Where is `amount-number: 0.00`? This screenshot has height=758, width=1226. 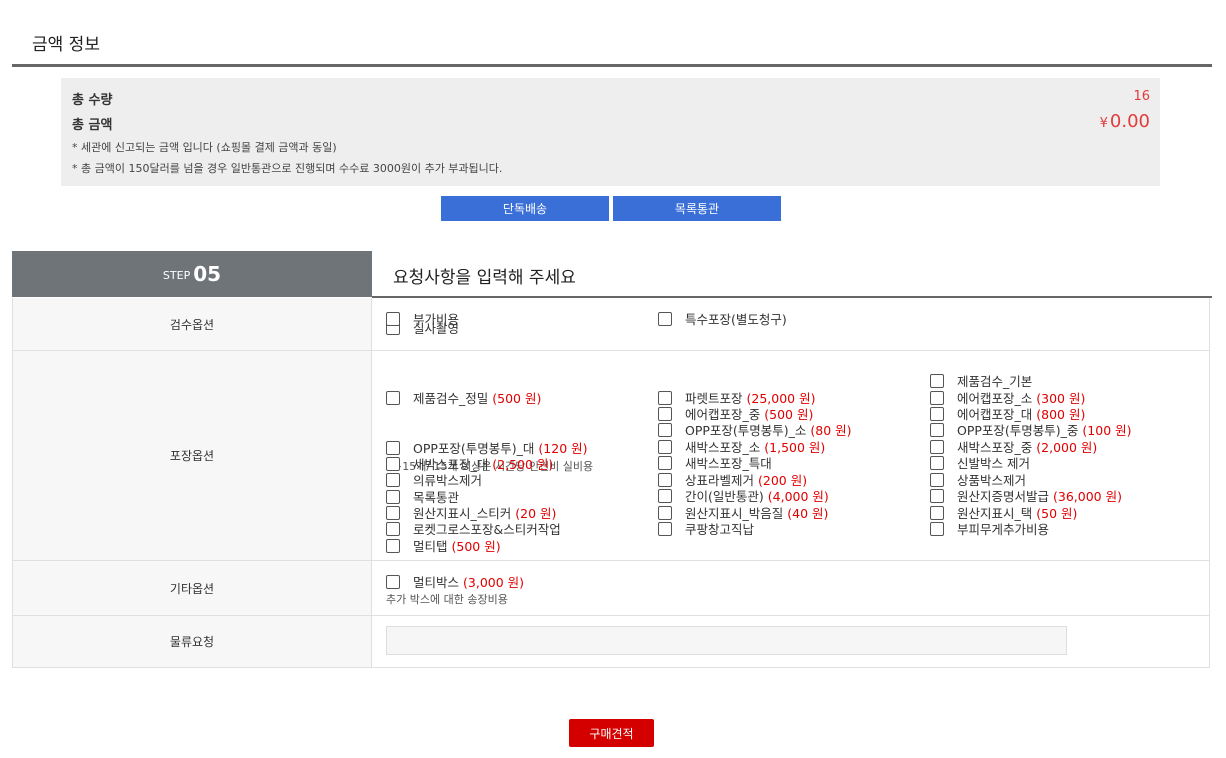
amount-number: 0.00 is located at coordinates (1129, 121).